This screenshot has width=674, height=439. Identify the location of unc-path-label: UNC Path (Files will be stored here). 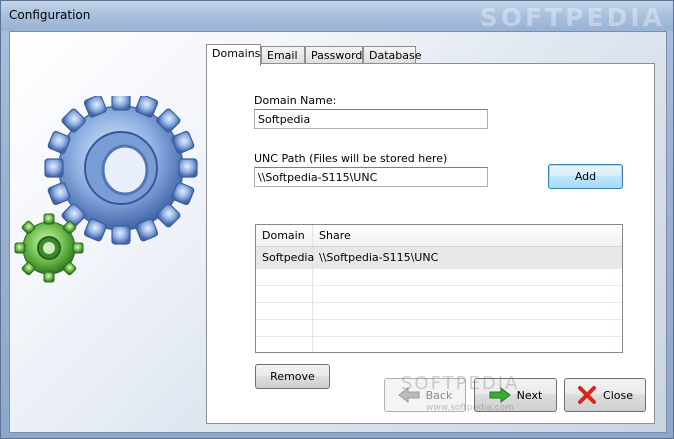
(351, 158).